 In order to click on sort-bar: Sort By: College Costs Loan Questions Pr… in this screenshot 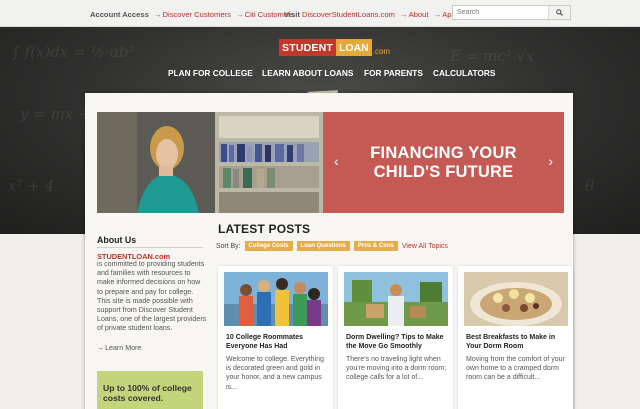, I will do `click(332, 246)`.